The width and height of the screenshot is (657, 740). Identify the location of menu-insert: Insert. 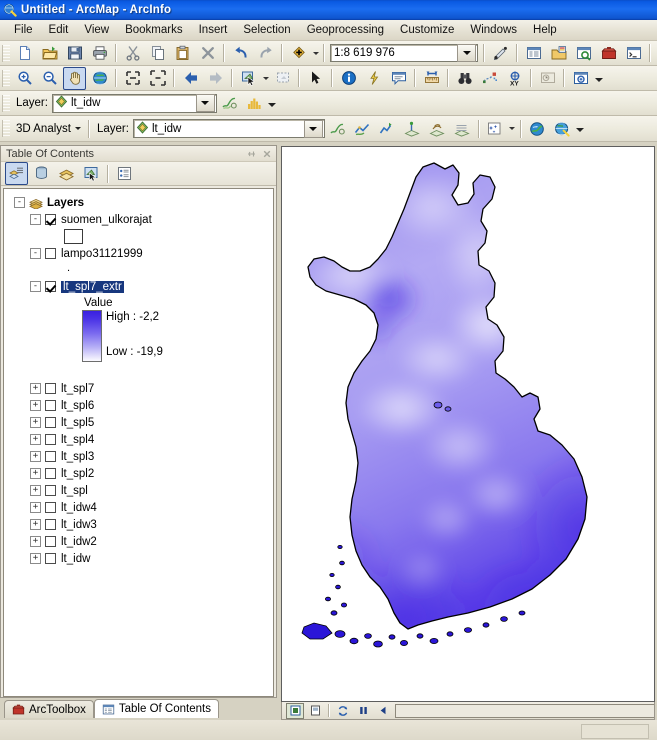
(213, 30).